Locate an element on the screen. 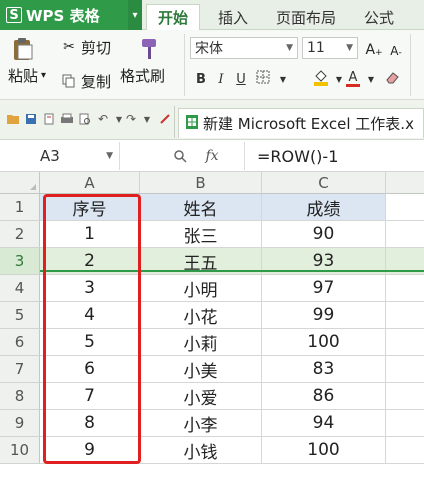 The height and width of the screenshot is (484, 424). bold-icon: B is located at coordinates (201, 79).